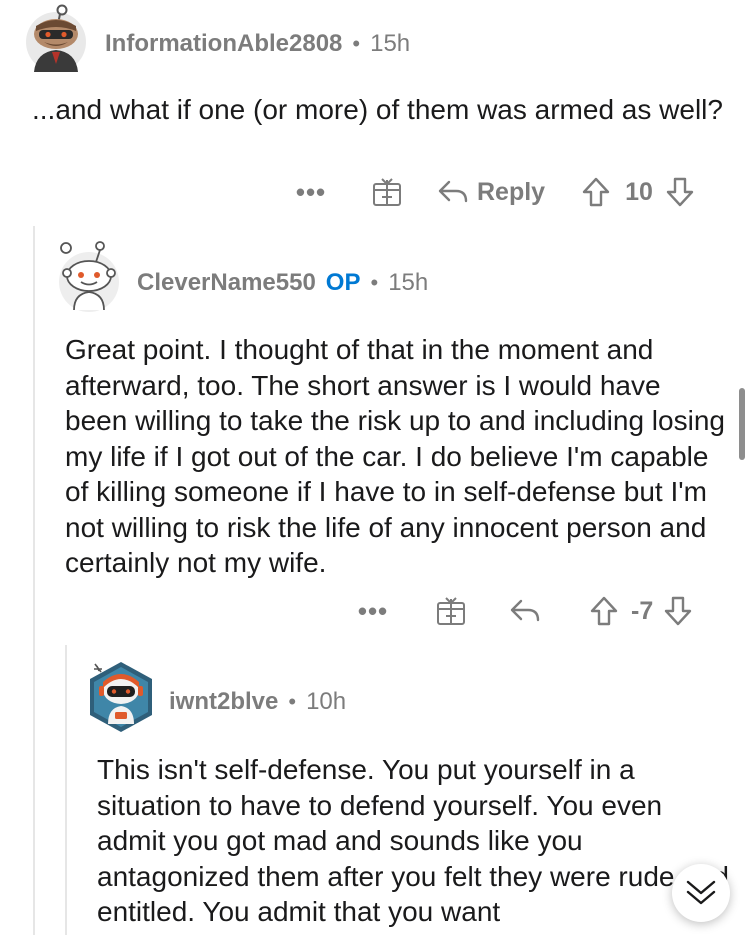  I want to click on chevron-double-down-icon, so click(701, 892).